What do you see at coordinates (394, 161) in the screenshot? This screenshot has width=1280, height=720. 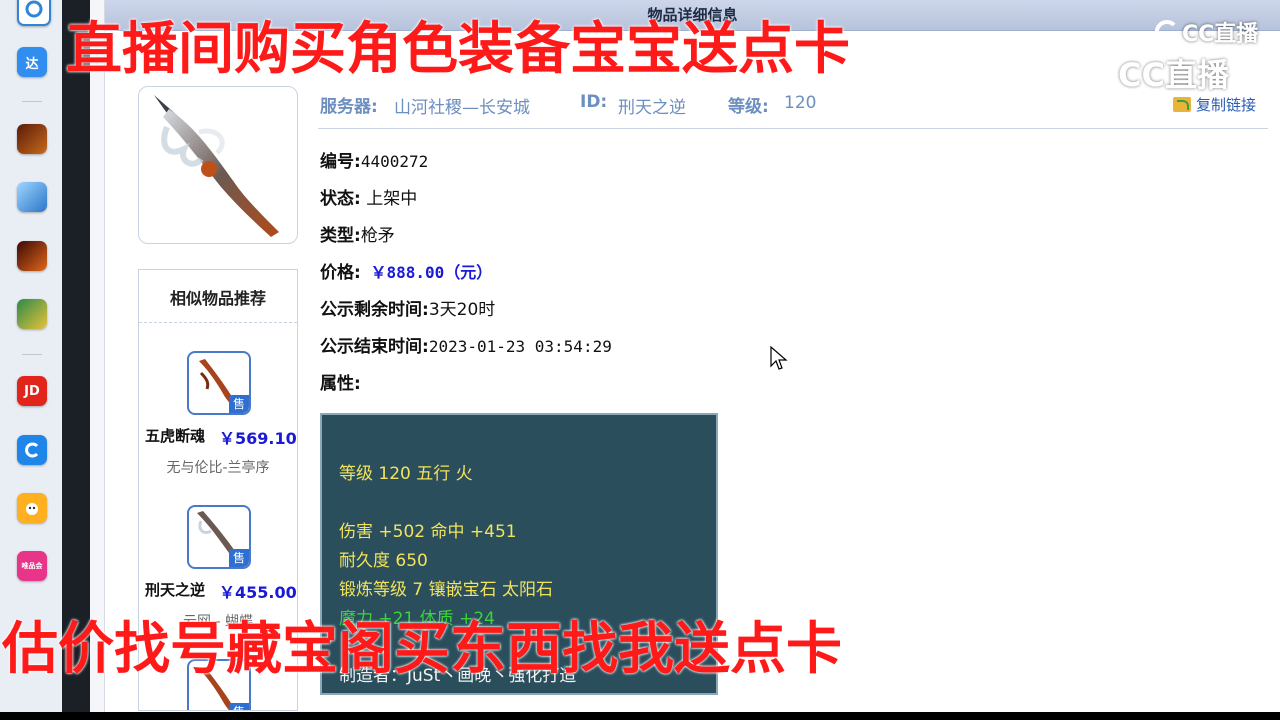 I see `detail-value: 4400272` at bounding box center [394, 161].